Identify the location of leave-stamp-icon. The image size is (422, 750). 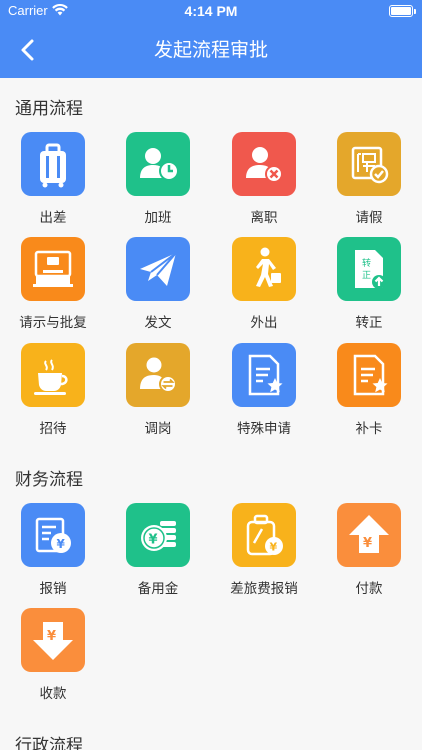
(369, 164).